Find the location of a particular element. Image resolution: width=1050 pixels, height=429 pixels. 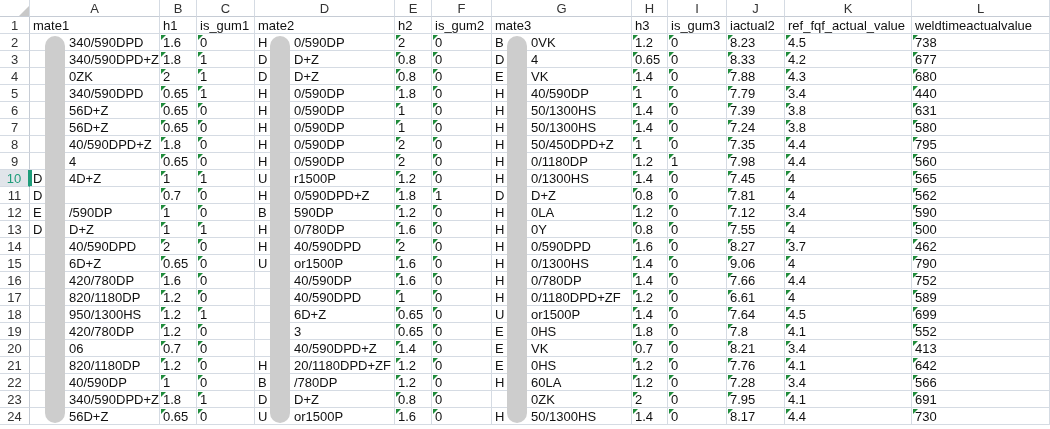

cell-text: D is located at coordinates (263, 399).